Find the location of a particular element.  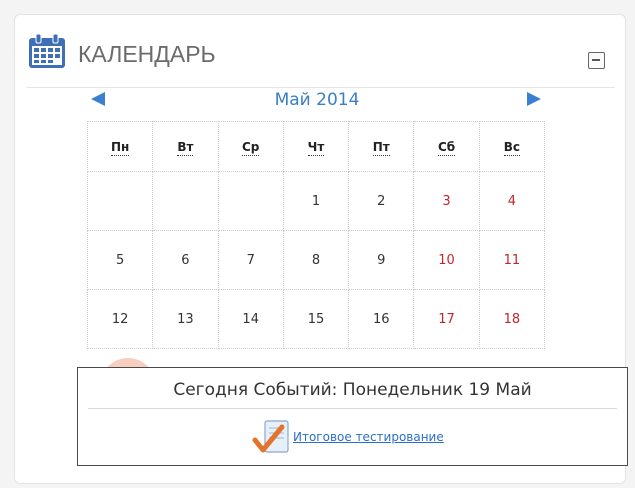

day-cell: 1 is located at coordinates (316, 201).